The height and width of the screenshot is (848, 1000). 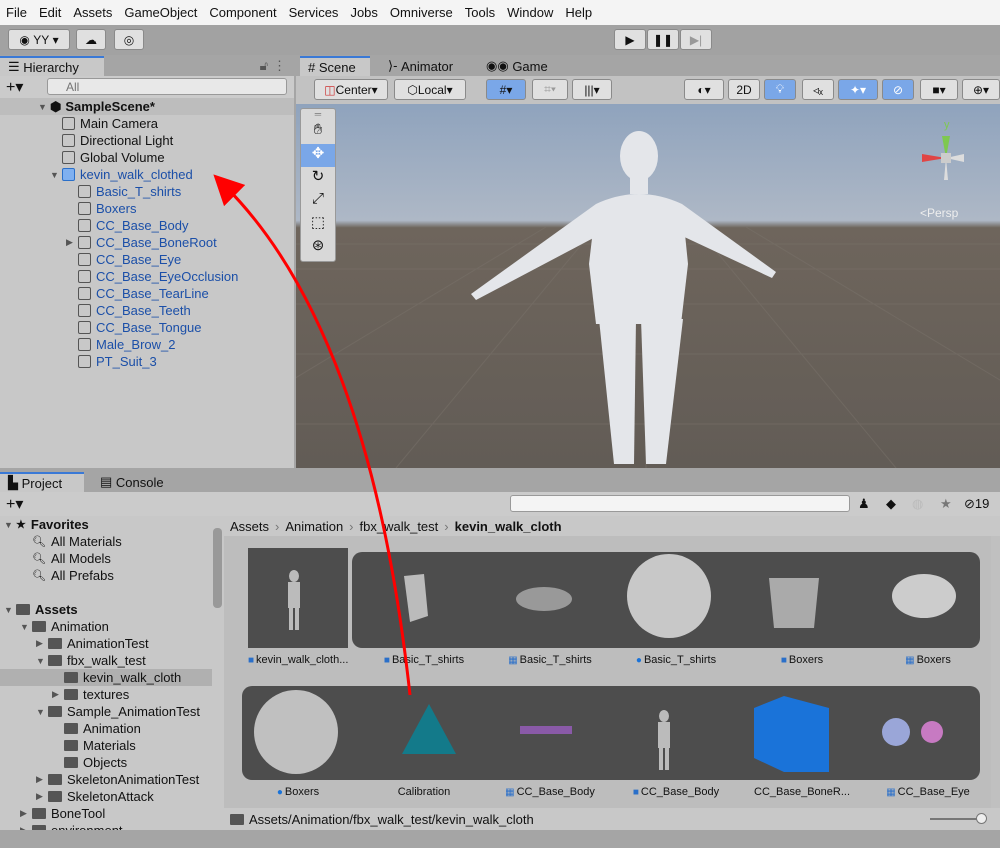 What do you see at coordinates (96, 174) in the screenshot?
I see `hierarchy-item: ▼ kevin_walk_clothed` at bounding box center [96, 174].